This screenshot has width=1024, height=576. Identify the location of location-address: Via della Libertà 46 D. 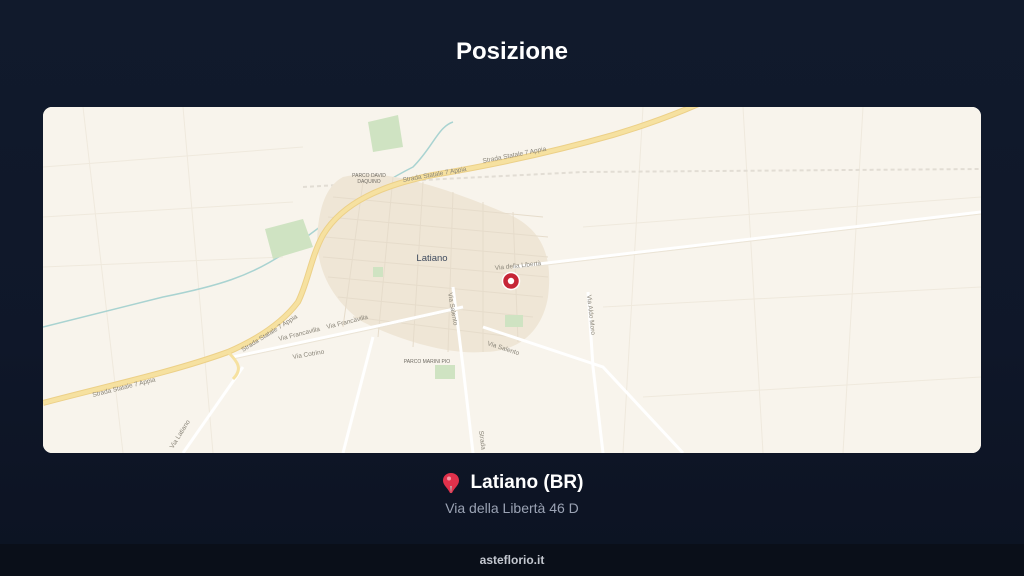
(512, 508).